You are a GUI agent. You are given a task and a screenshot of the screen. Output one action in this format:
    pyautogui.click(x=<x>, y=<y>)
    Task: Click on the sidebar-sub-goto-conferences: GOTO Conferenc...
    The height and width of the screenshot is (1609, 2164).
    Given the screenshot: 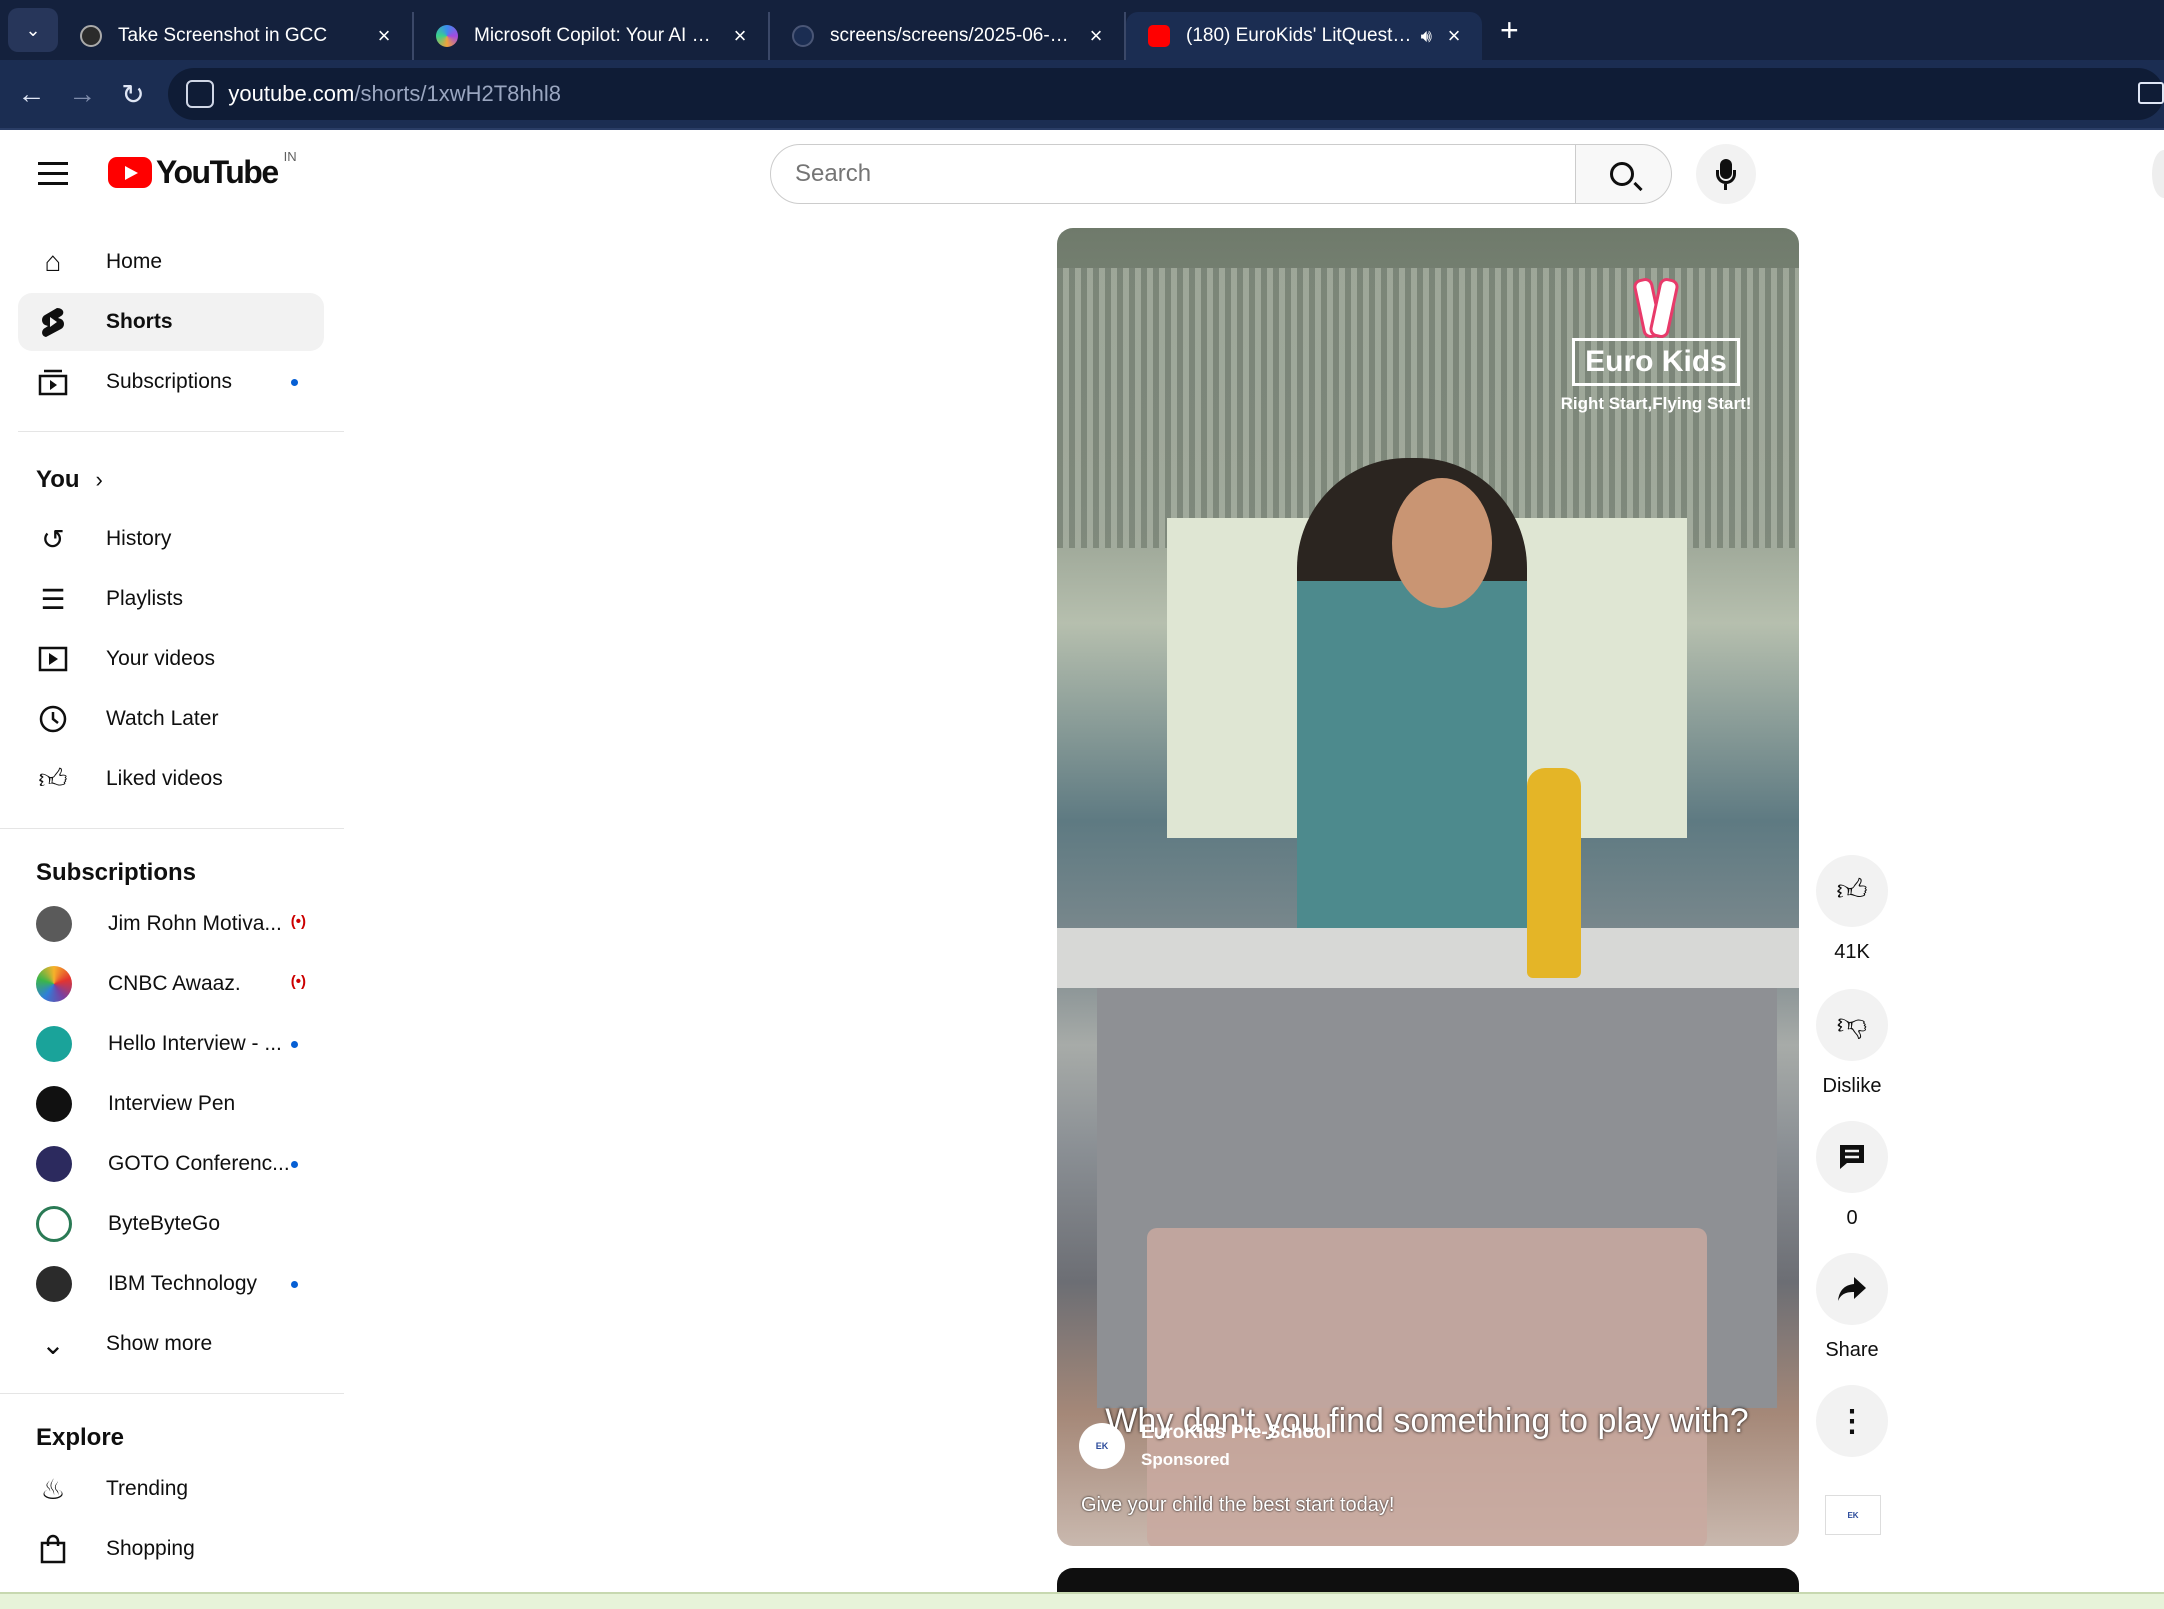 What is the action you would take?
    pyautogui.click(x=171, y=1164)
    